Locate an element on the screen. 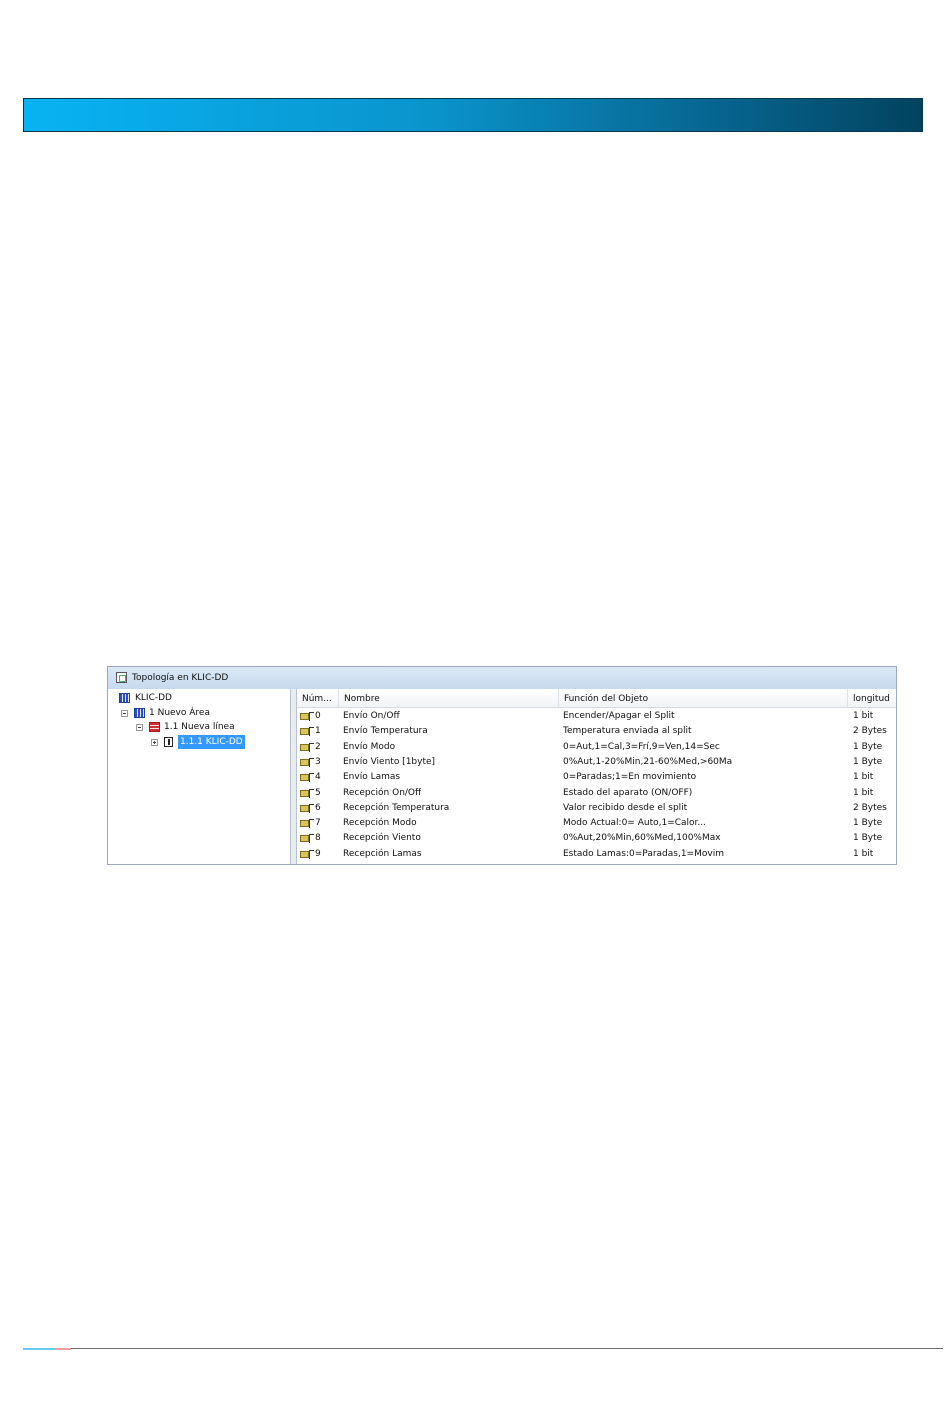  line-icon is located at coordinates (154, 727).